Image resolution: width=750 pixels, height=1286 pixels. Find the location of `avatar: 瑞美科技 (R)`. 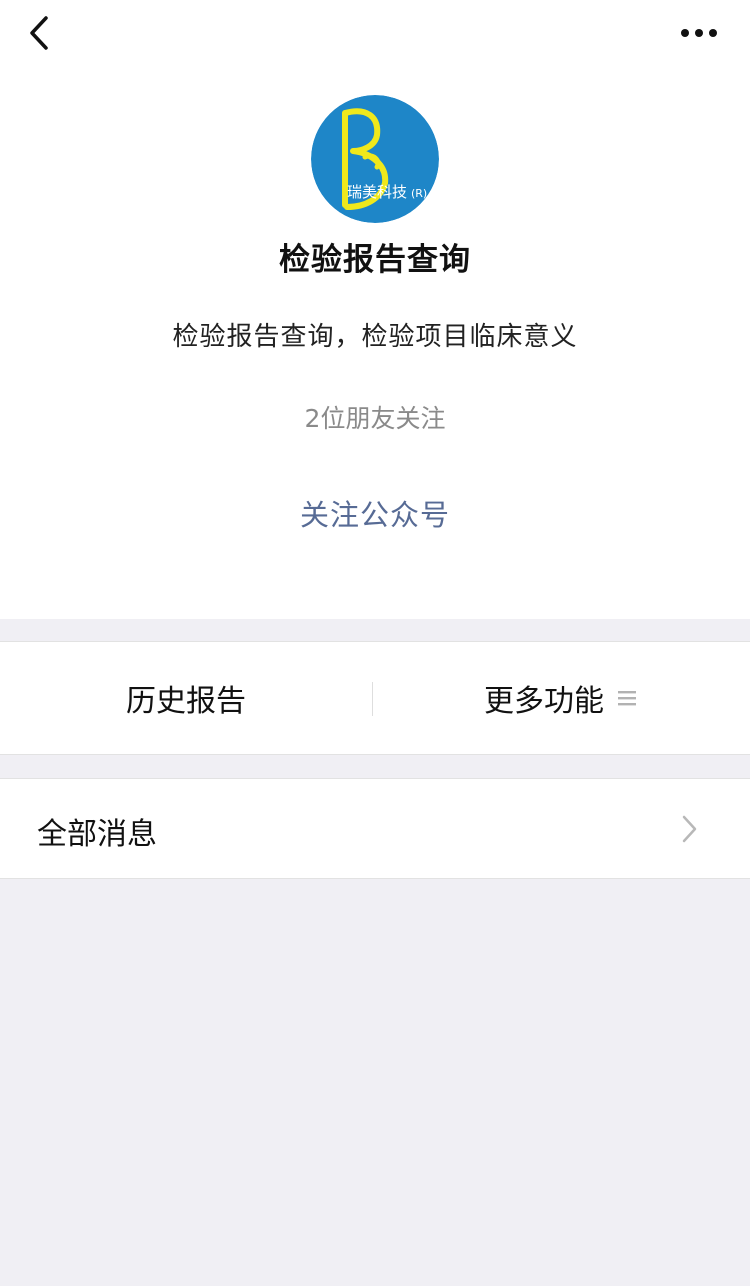

avatar: 瑞美科技 (R) is located at coordinates (375, 159).